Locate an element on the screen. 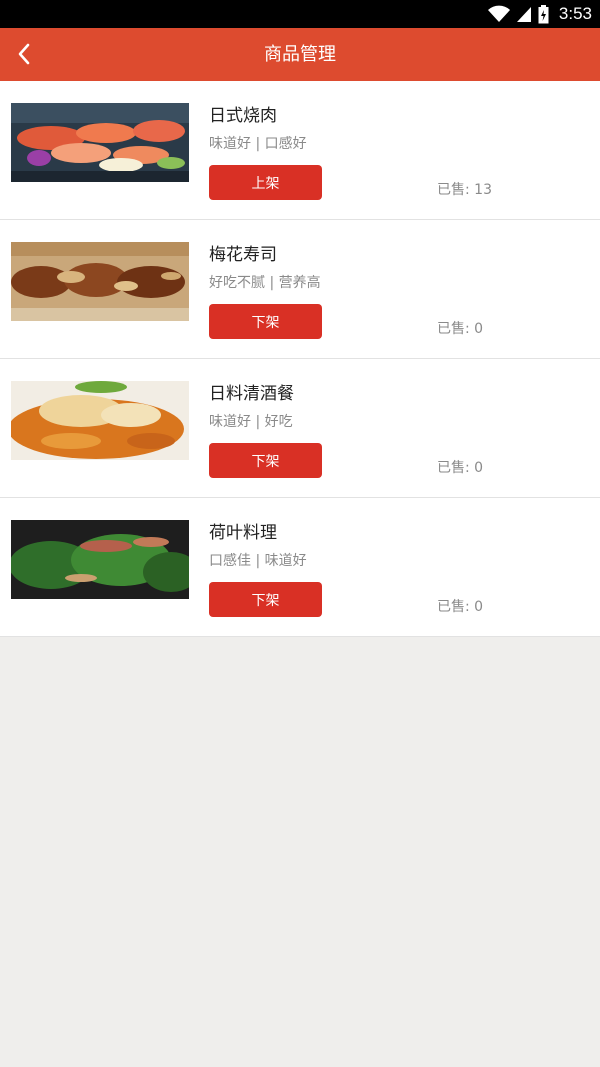 The height and width of the screenshot is (1067, 600). product-row: 梅花寿司 好吃不腻 | 营养高 下架 已售: 0 is located at coordinates (300, 289).